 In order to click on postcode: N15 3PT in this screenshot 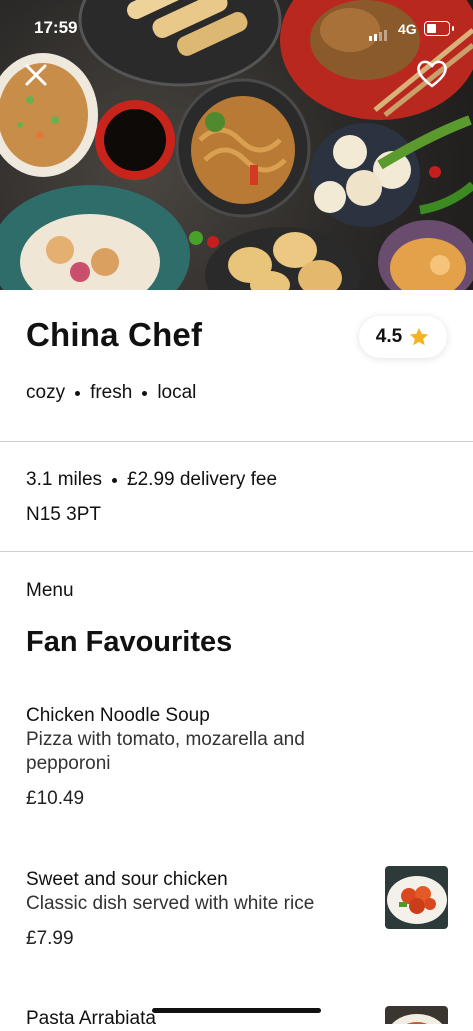, I will do `click(63, 514)`.